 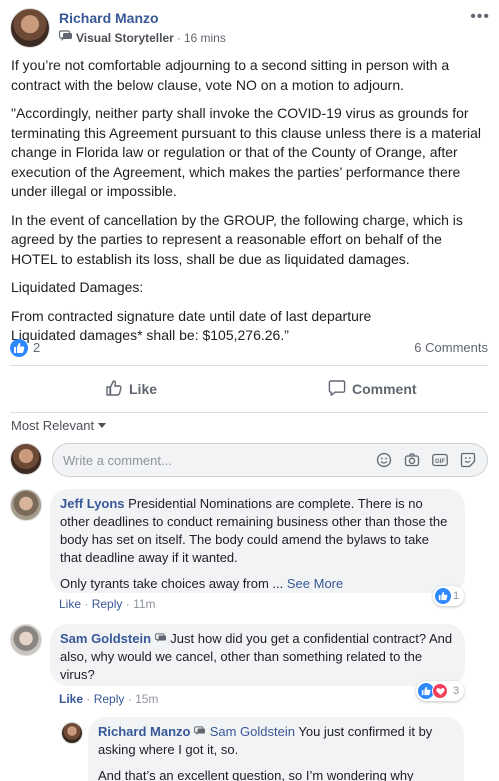 I want to click on comment-button: Comment, so click(x=372, y=389).